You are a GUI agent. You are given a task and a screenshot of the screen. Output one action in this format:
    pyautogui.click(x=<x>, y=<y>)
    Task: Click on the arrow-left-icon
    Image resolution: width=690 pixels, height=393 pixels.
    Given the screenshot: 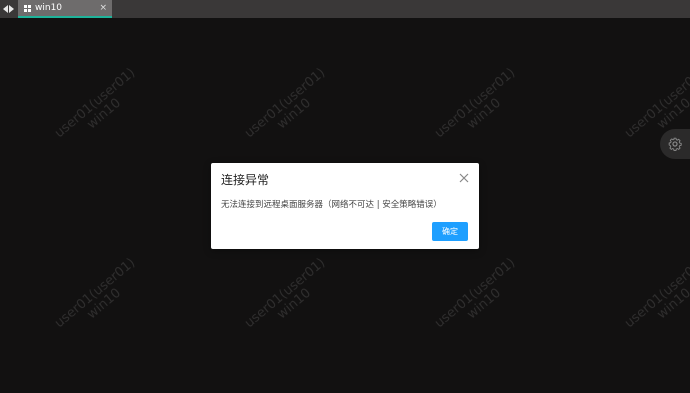 What is the action you would take?
    pyautogui.click(x=5, y=9)
    